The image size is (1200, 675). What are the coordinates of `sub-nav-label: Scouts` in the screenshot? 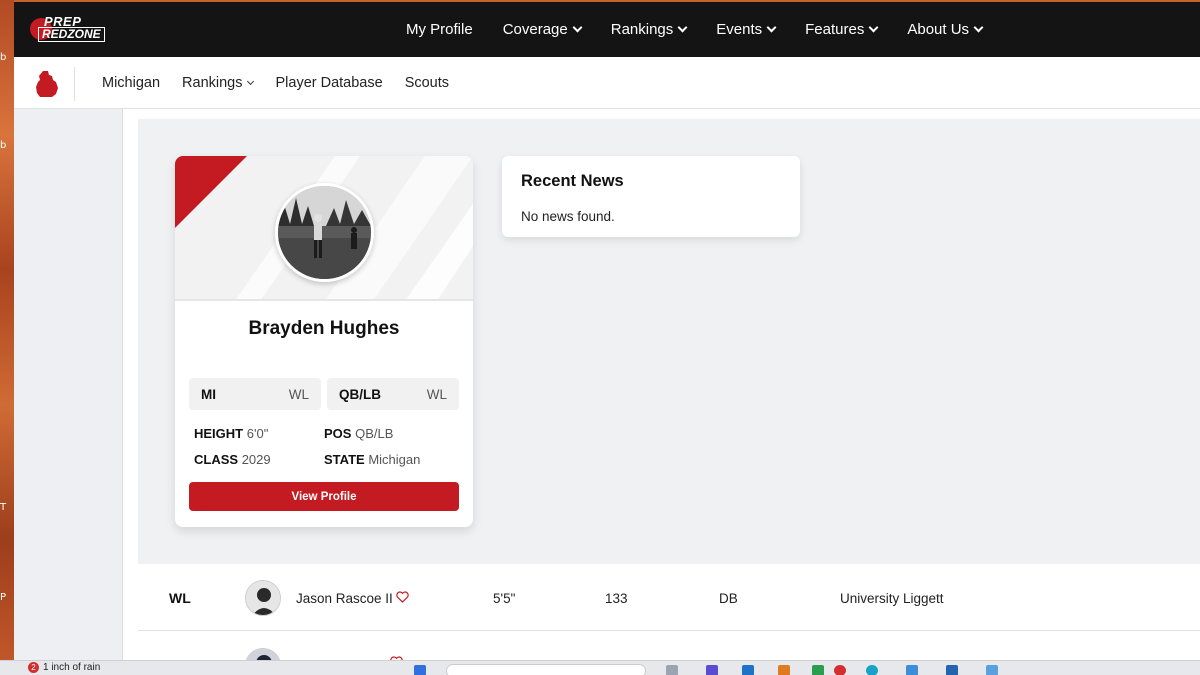 It's located at (427, 83).